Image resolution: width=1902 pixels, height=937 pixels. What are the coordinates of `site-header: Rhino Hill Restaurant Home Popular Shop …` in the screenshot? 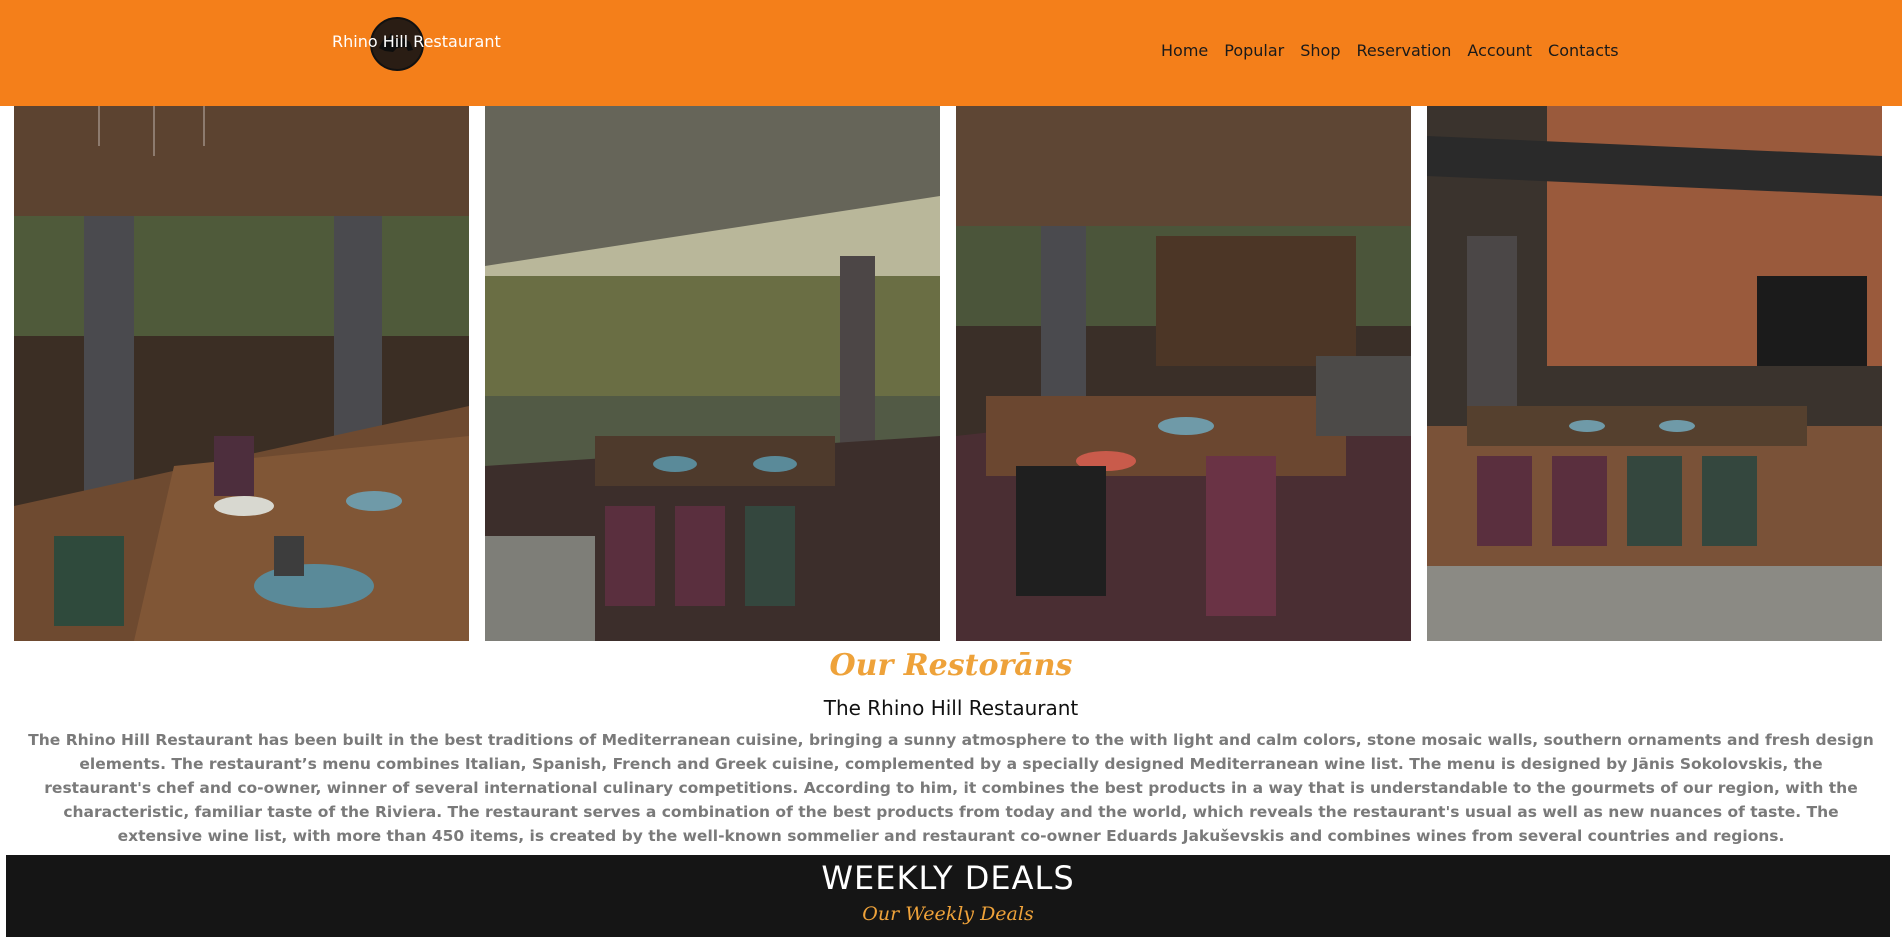 It's located at (951, 53).